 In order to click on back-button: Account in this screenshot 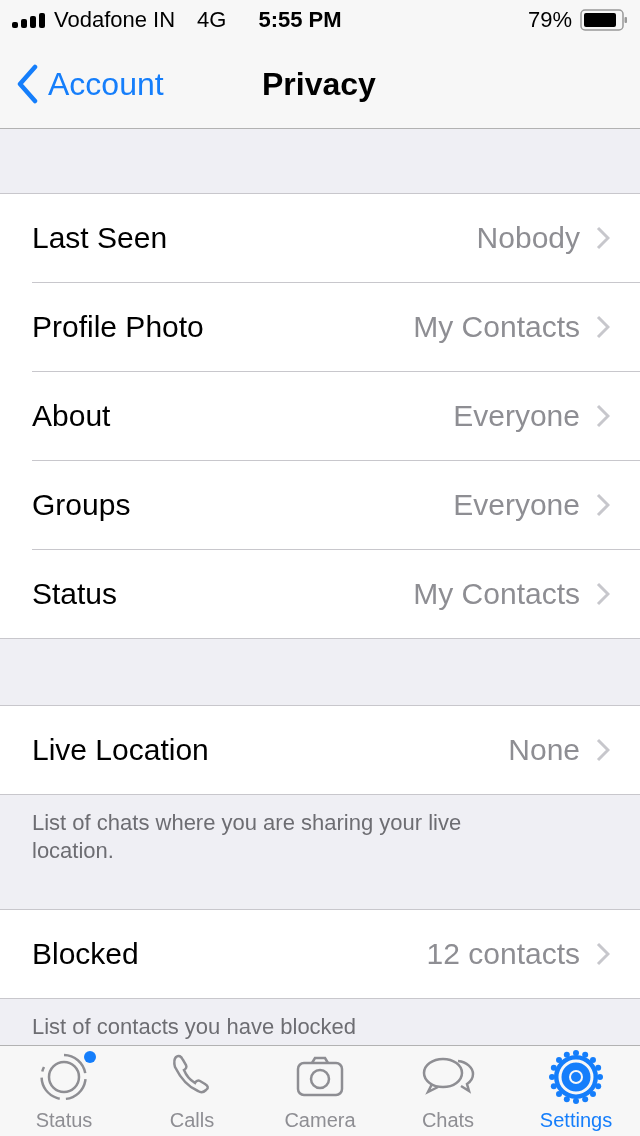, I will do `click(90, 84)`.